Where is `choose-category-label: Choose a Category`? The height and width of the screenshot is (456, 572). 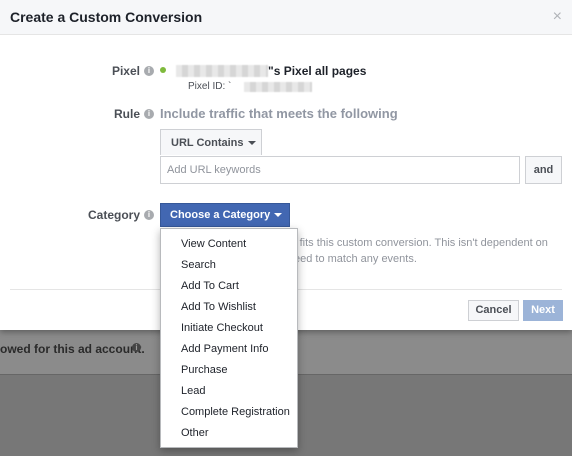
choose-category-label: Choose a Category is located at coordinates (220, 215).